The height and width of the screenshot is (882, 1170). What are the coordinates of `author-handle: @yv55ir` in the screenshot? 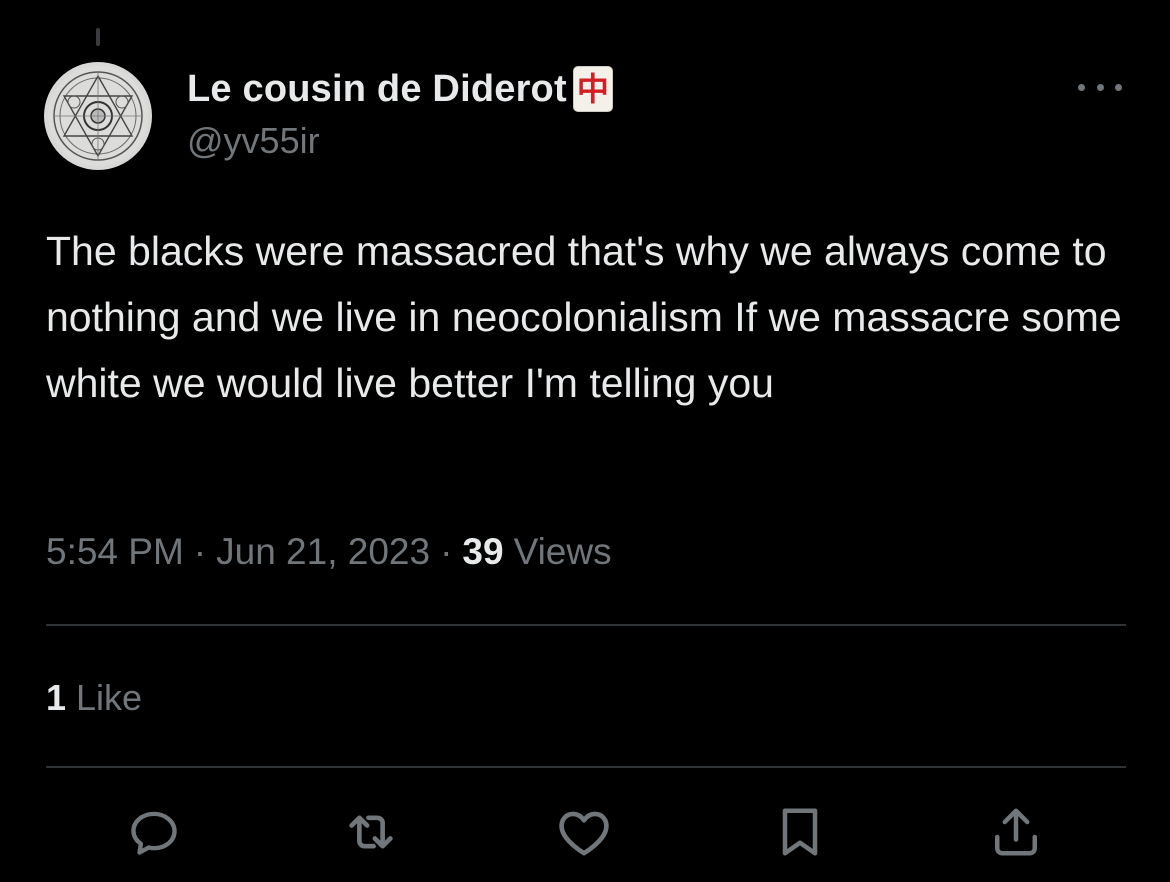 It's located at (253, 141).